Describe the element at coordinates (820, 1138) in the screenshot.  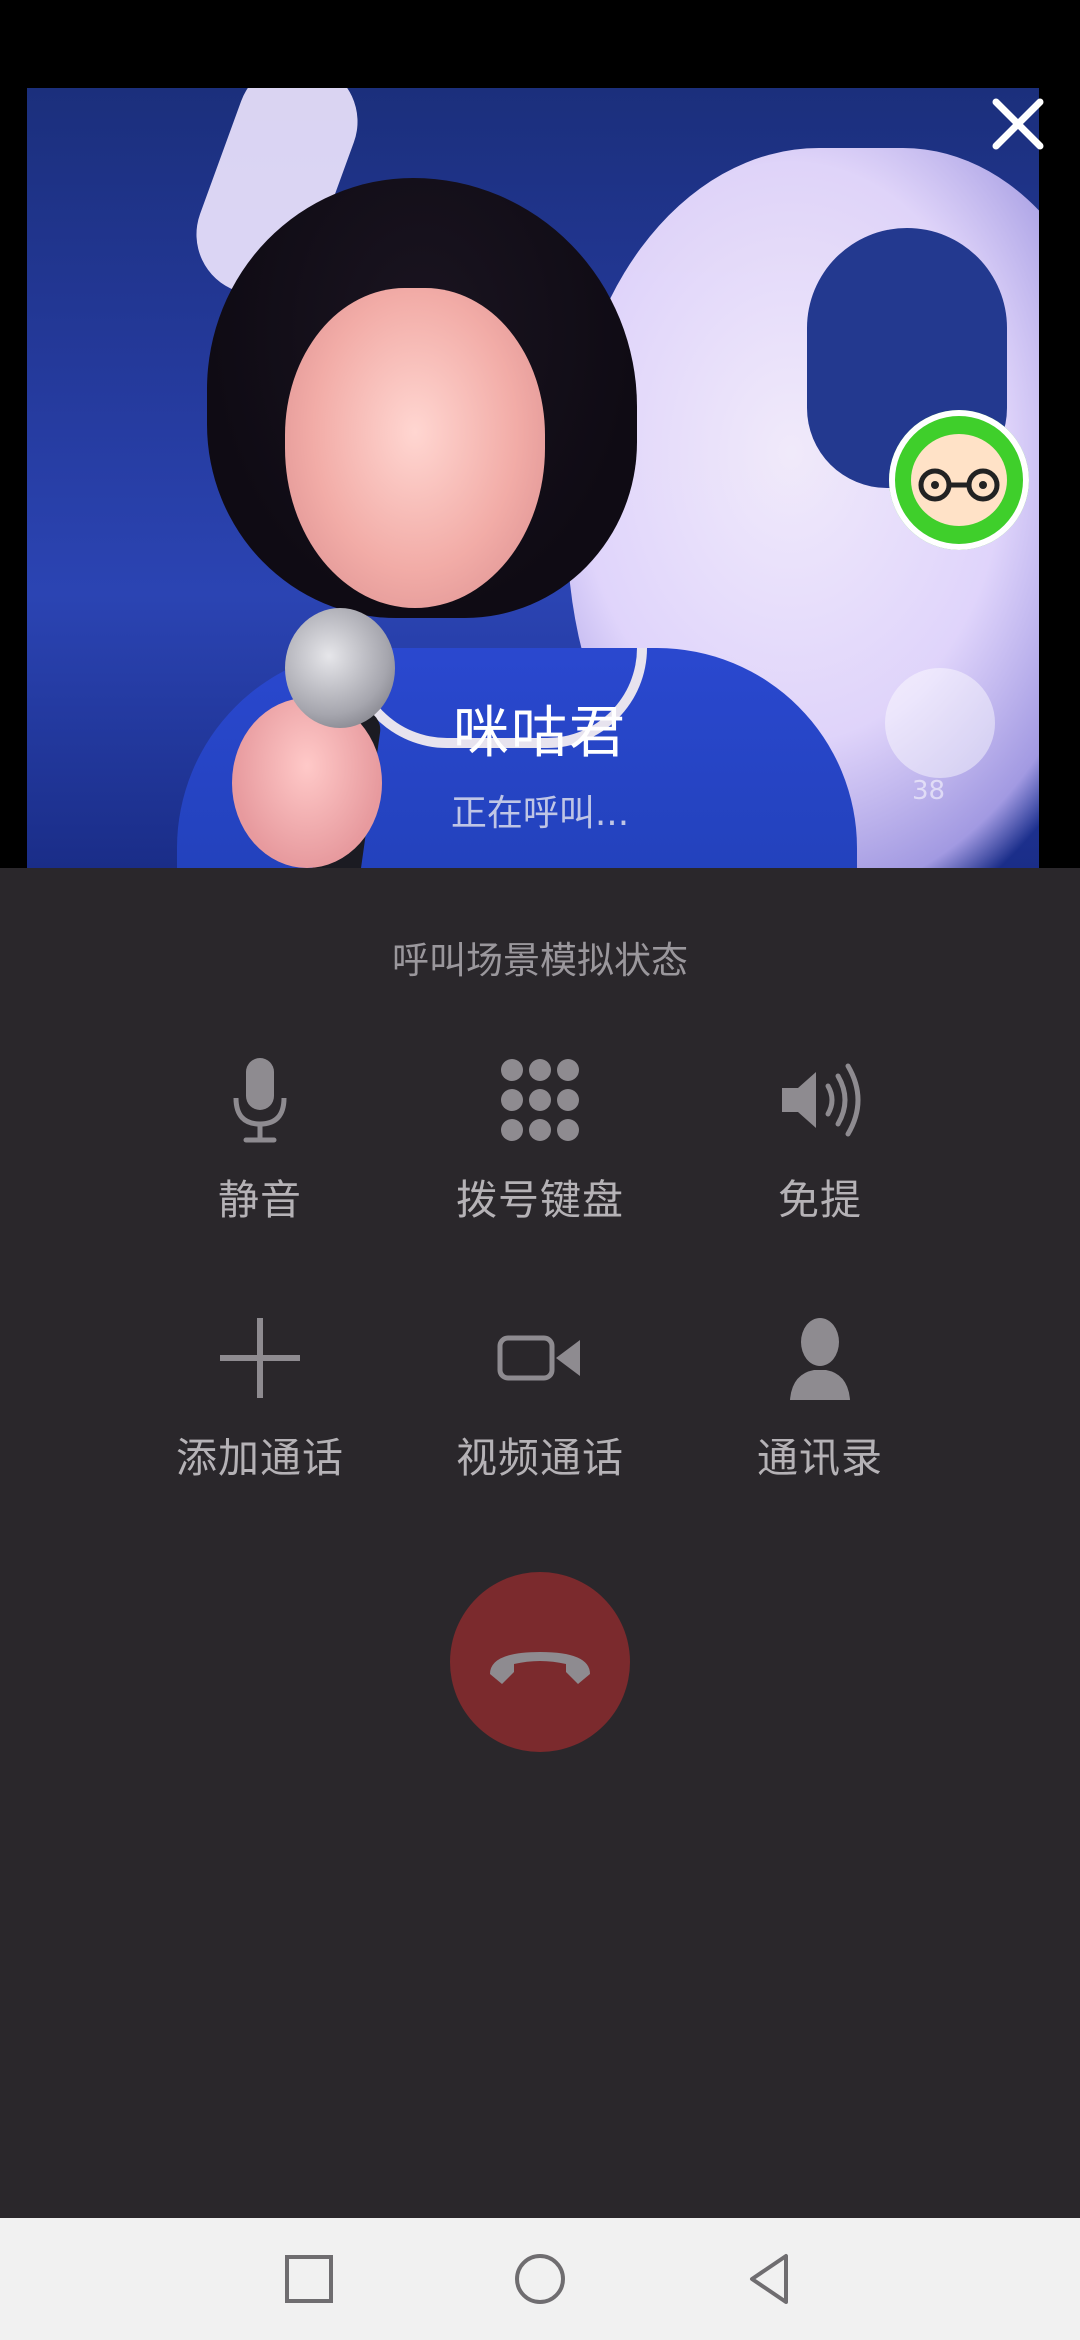
I see `speaker-button: 免提` at that location.